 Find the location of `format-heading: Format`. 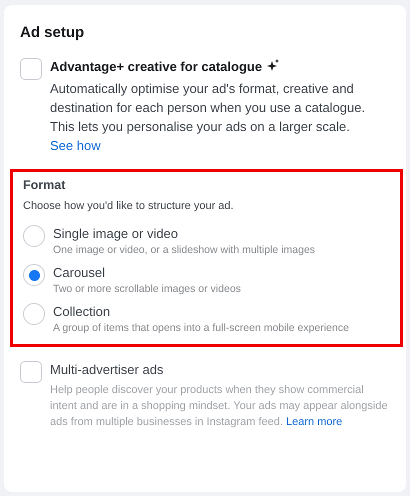

format-heading: Format is located at coordinates (44, 185).